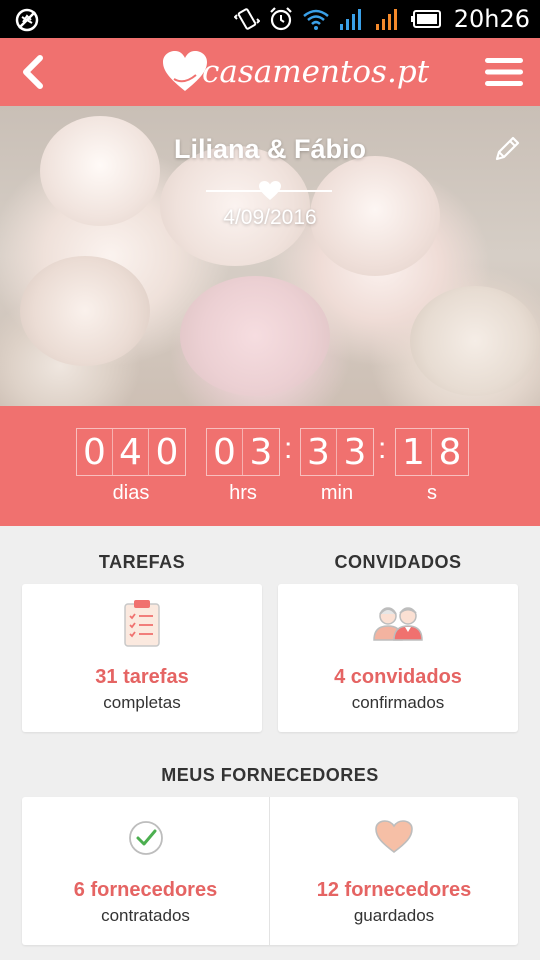  Describe the element at coordinates (145, 890) in the screenshot. I see `vendors-hired-count: 6 fornecedores` at that location.